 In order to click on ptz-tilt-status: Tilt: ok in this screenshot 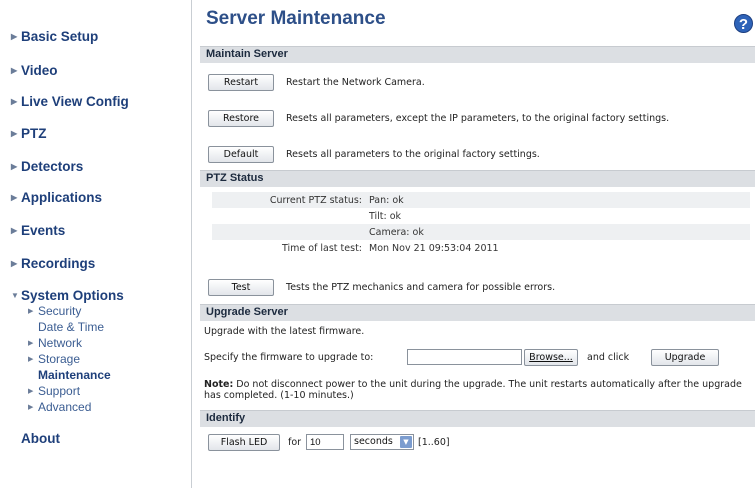, I will do `click(385, 216)`.